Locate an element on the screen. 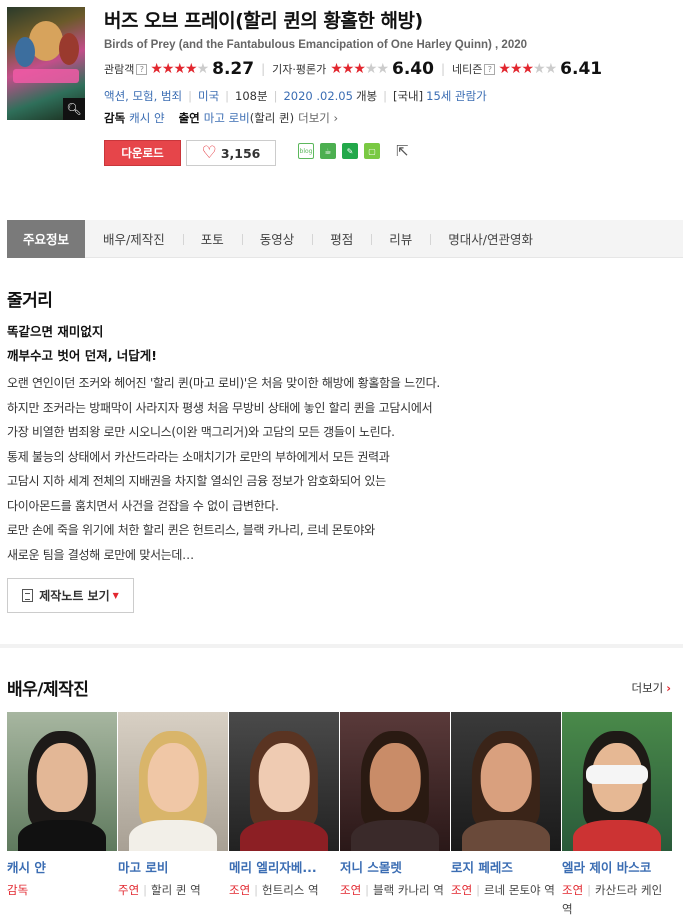 The width and height of the screenshot is (683, 919). character-name: 블랙 카나리 역 is located at coordinates (408, 890).